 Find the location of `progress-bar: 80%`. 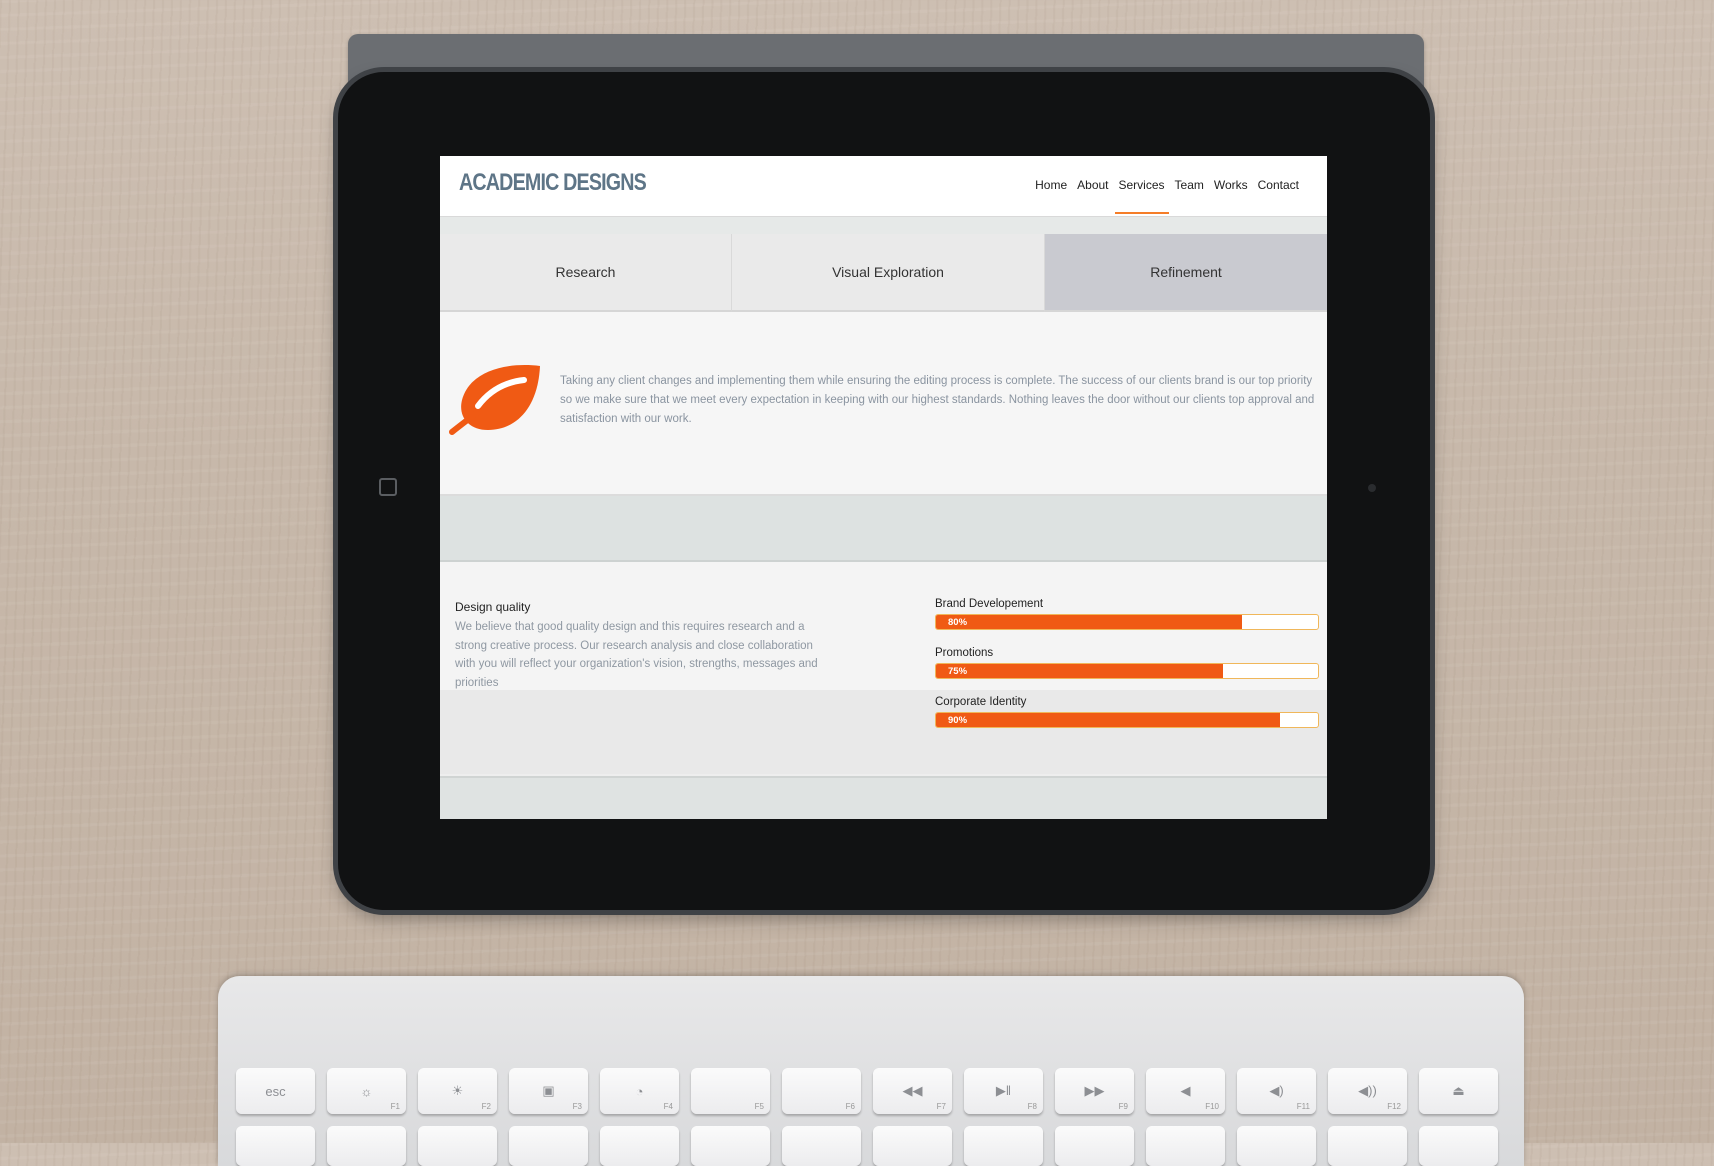

progress-bar: 80% is located at coordinates (1127, 622).